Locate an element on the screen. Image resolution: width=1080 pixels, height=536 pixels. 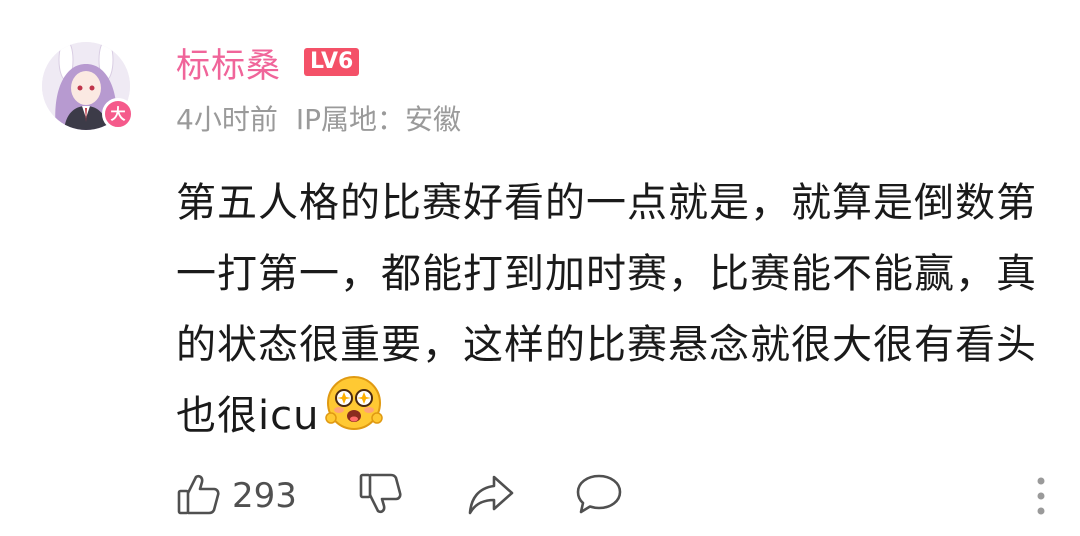
starry-eyed-emoji-icon is located at coordinates (354, 414).